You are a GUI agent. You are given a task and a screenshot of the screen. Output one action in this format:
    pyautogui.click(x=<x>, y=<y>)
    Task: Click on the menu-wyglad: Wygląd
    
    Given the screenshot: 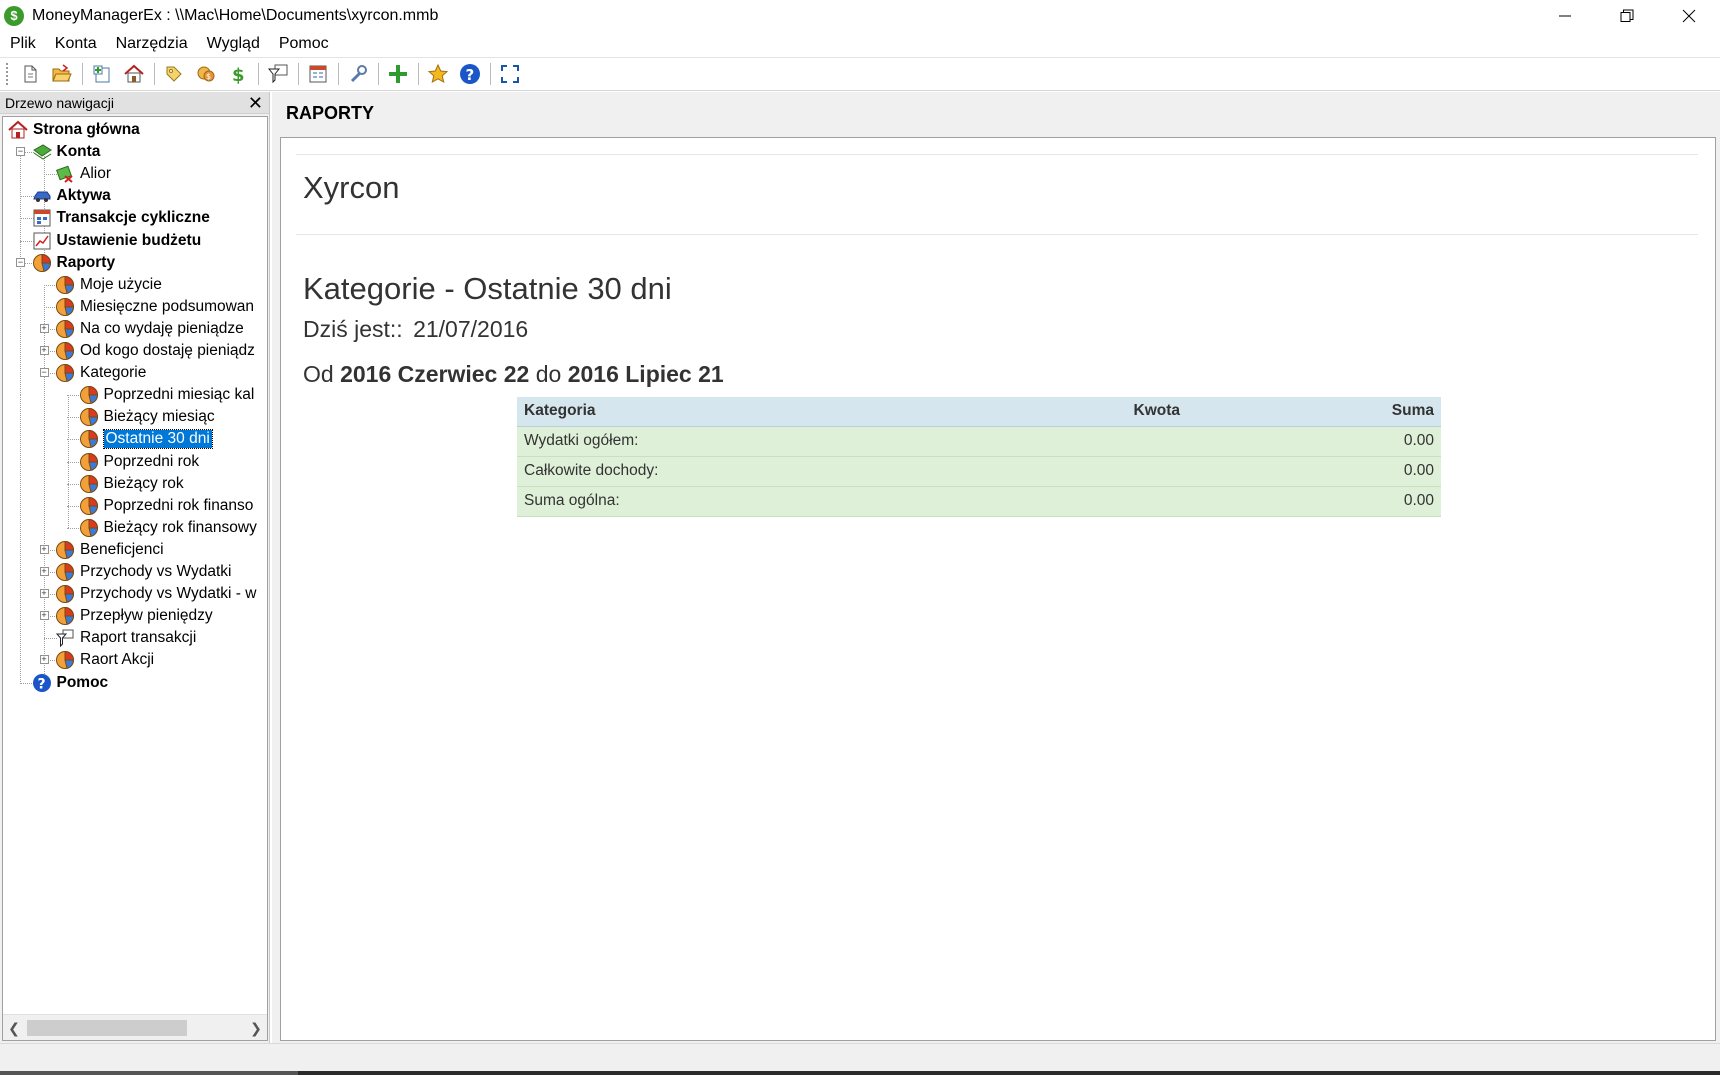 What is the action you would take?
    pyautogui.click(x=233, y=44)
    